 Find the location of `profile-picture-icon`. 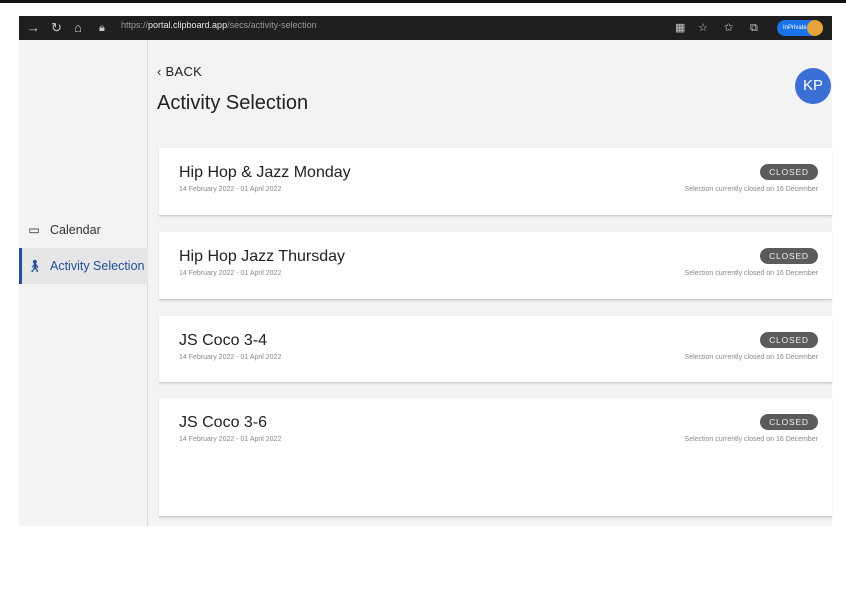

profile-picture-icon is located at coordinates (815, 28).